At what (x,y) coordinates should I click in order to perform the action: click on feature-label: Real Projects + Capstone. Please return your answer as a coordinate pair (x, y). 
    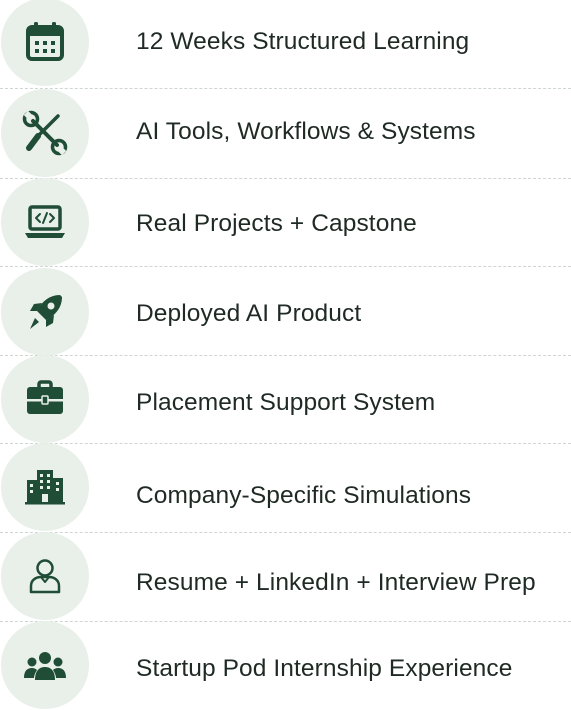
    Looking at the image, I should click on (276, 223).